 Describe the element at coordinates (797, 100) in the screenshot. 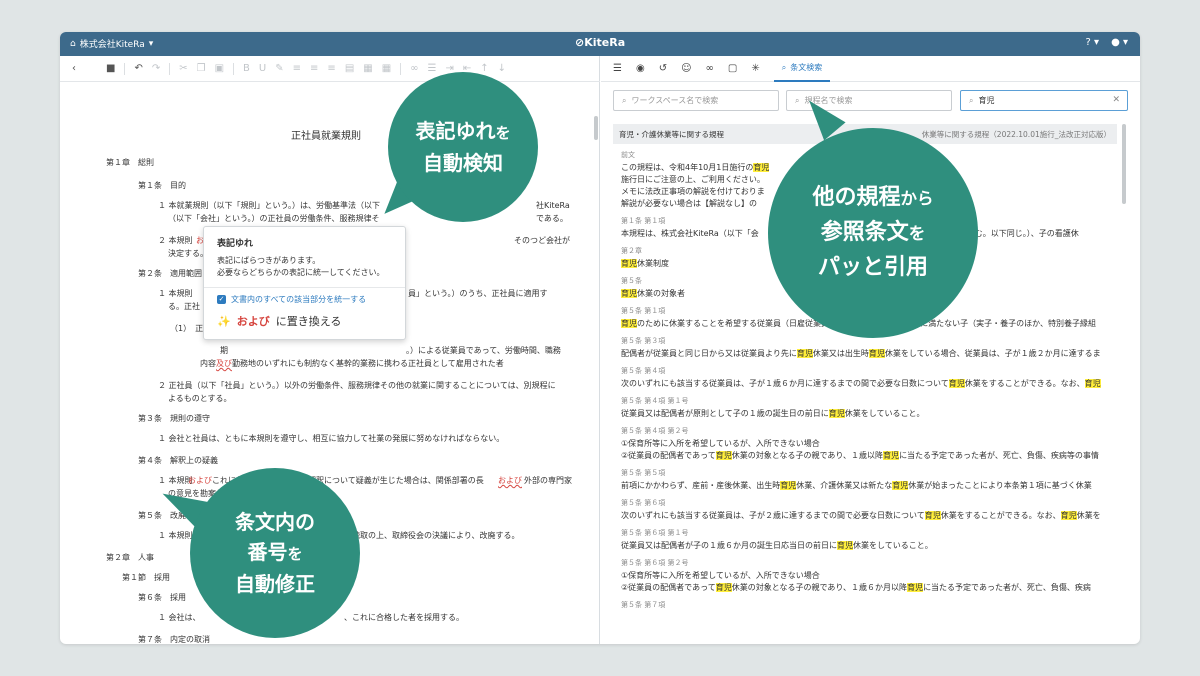

I see `search-icon: ⌕` at that location.